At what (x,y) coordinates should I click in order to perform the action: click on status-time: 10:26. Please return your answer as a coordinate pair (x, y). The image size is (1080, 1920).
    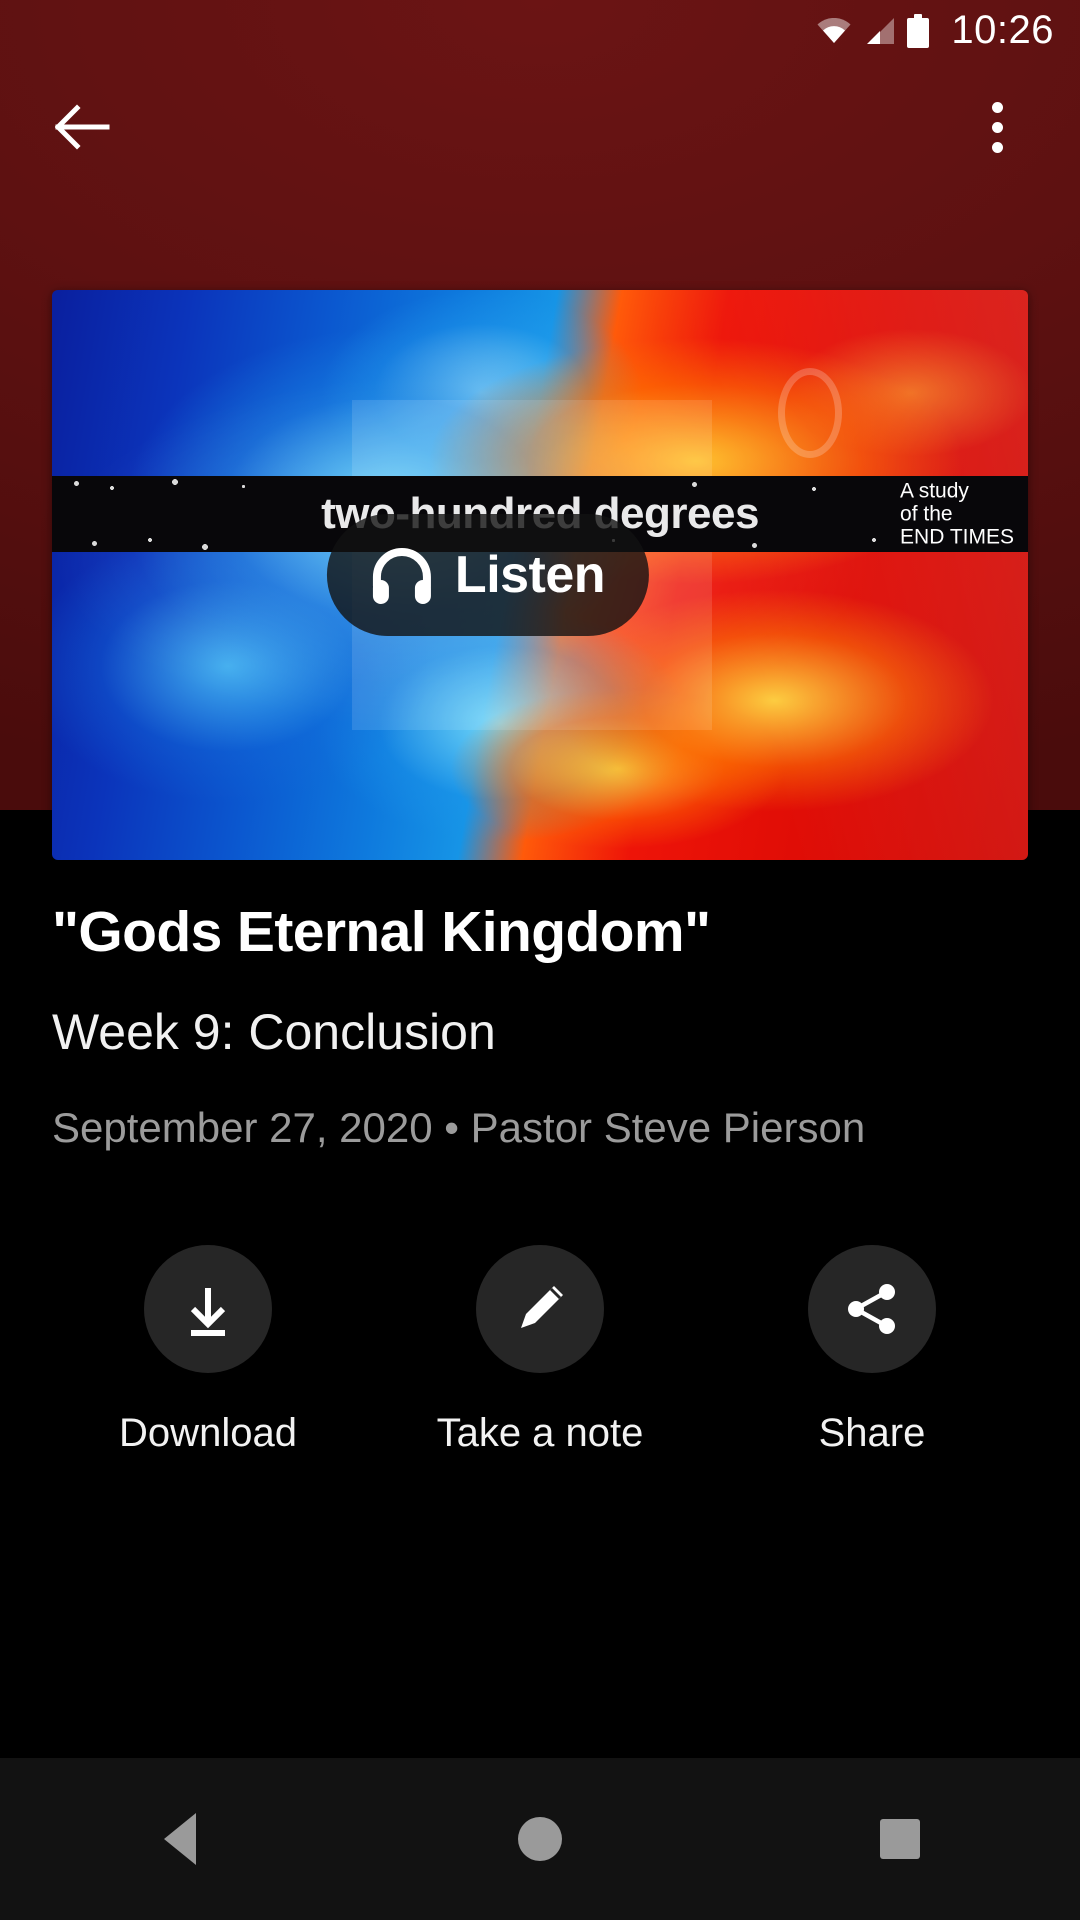
    Looking at the image, I should click on (1002, 30).